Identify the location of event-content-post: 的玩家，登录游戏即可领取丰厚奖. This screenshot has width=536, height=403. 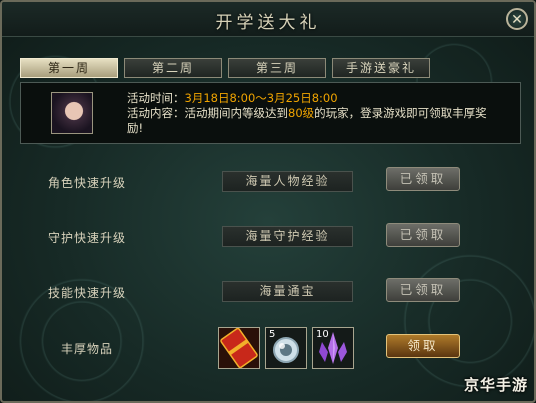
(400, 113).